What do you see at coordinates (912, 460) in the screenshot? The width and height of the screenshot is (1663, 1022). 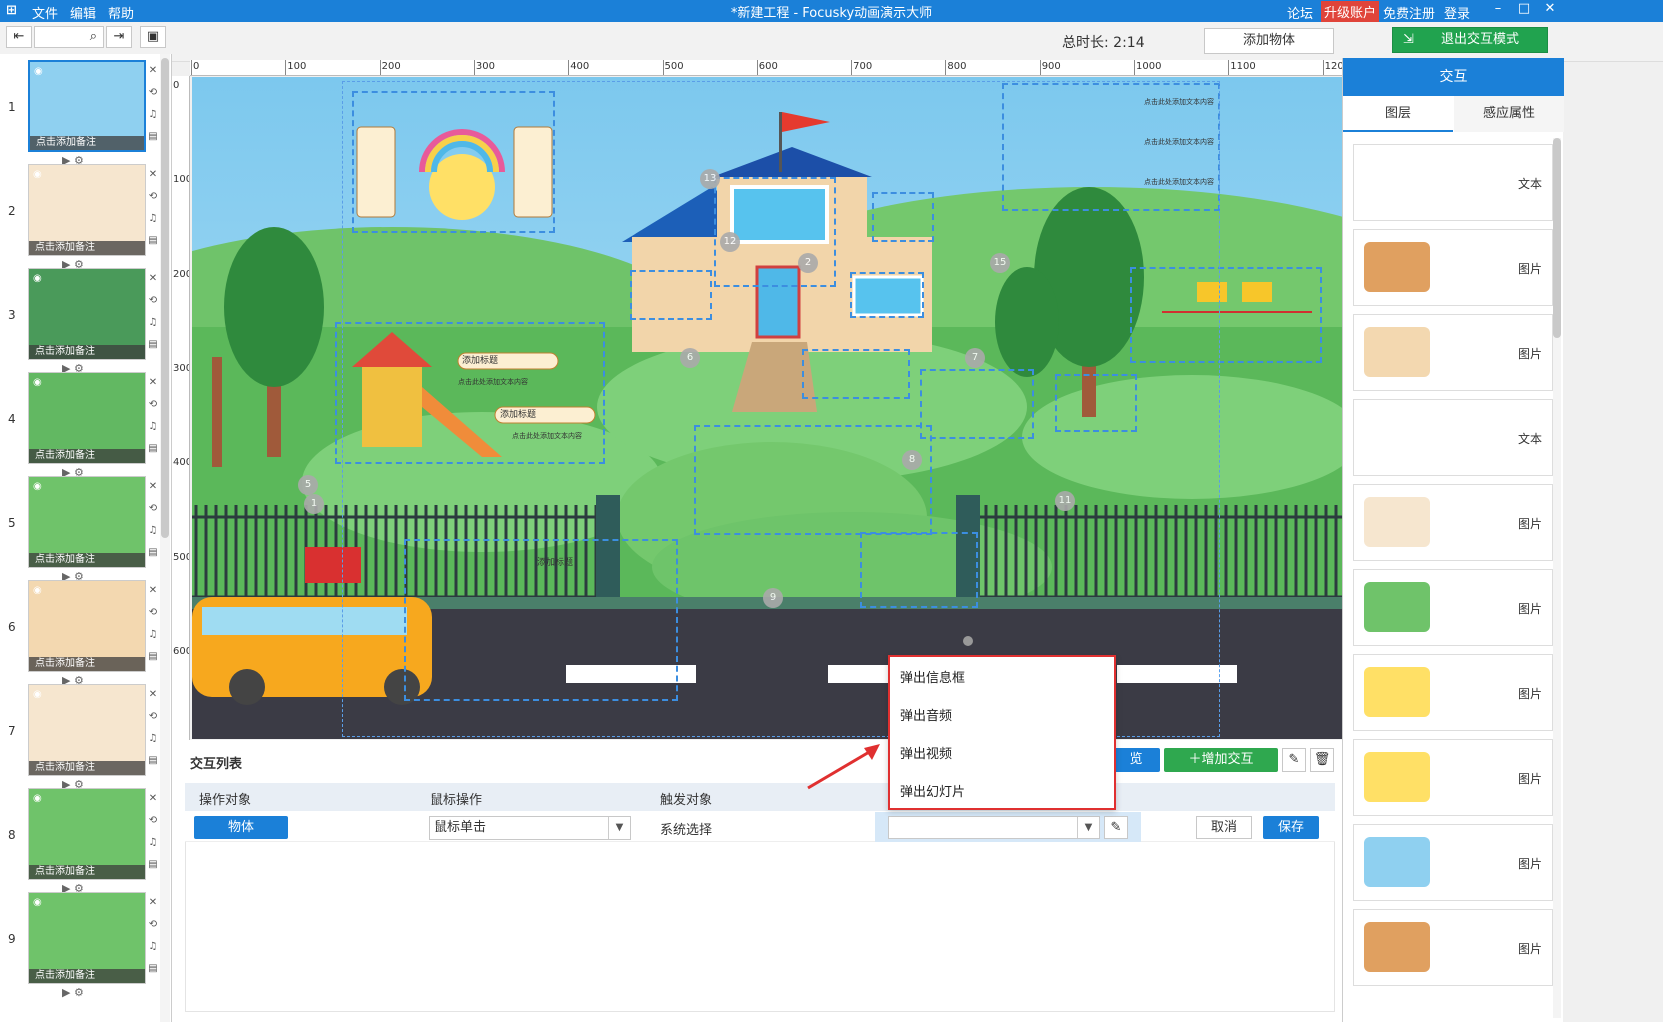 I see `path-badge: 8` at bounding box center [912, 460].